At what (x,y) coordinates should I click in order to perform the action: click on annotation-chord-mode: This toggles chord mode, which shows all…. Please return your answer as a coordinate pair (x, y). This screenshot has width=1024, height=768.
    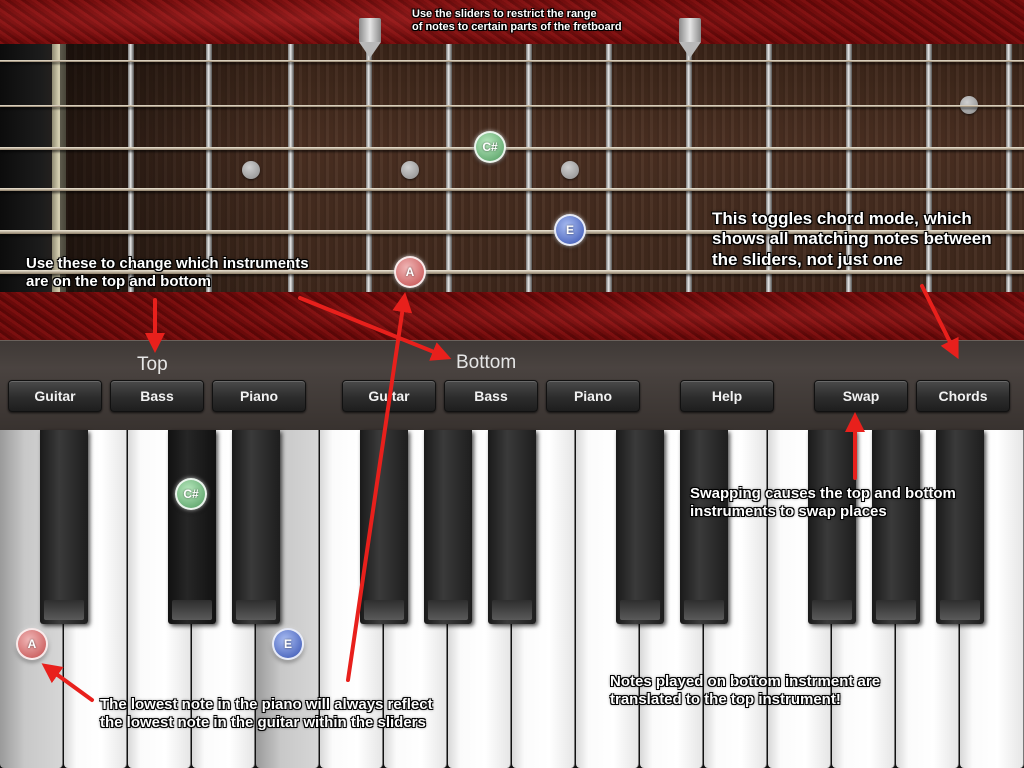
    Looking at the image, I should click on (852, 239).